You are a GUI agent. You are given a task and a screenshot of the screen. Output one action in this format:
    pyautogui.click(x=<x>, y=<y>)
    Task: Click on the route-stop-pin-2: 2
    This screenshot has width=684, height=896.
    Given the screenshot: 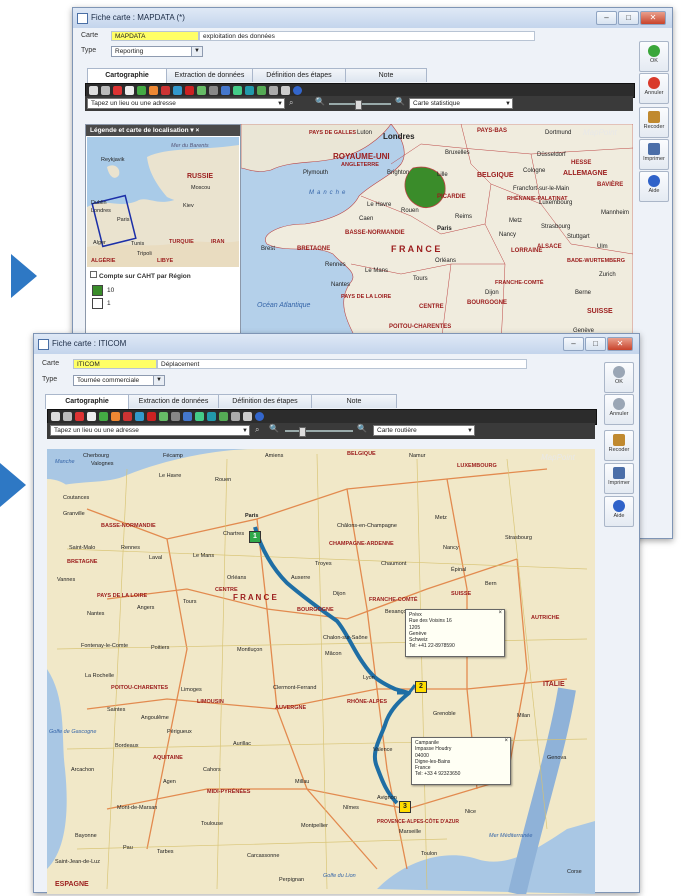 What is the action you would take?
    pyautogui.click(x=421, y=687)
    